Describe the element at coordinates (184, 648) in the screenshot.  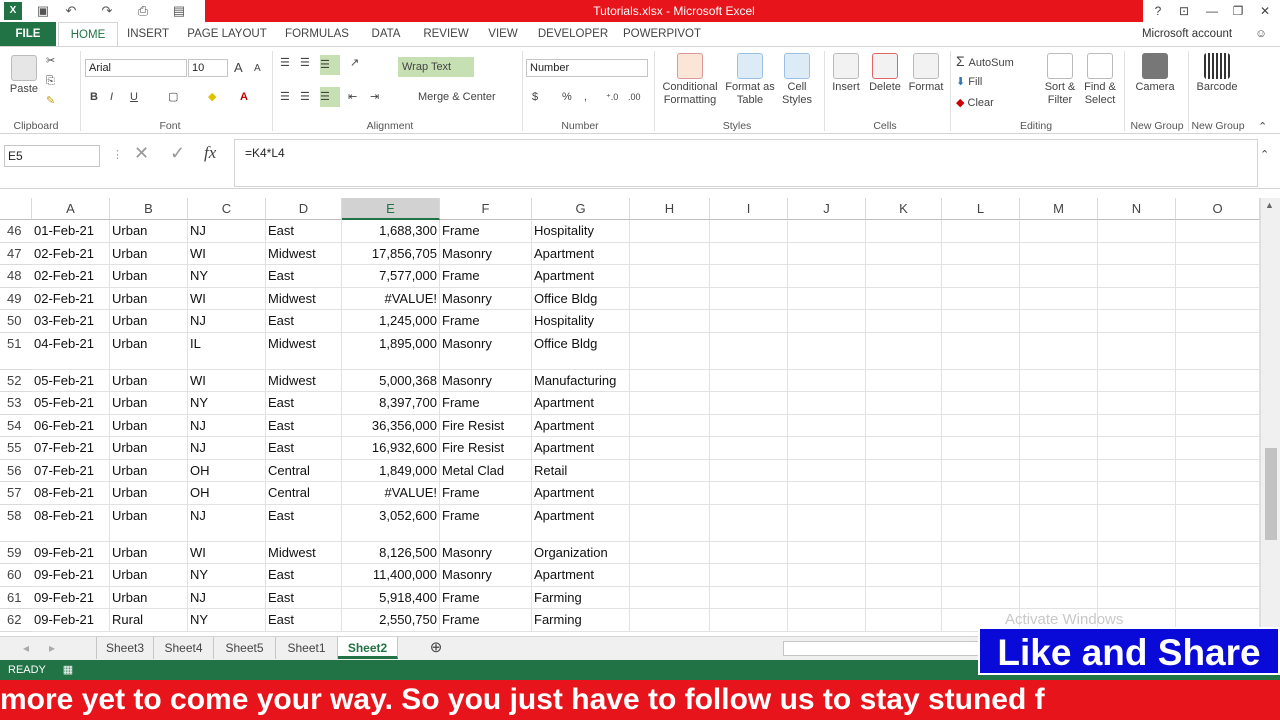
I see `sheet-tab-sheet4: Sheet4` at that location.